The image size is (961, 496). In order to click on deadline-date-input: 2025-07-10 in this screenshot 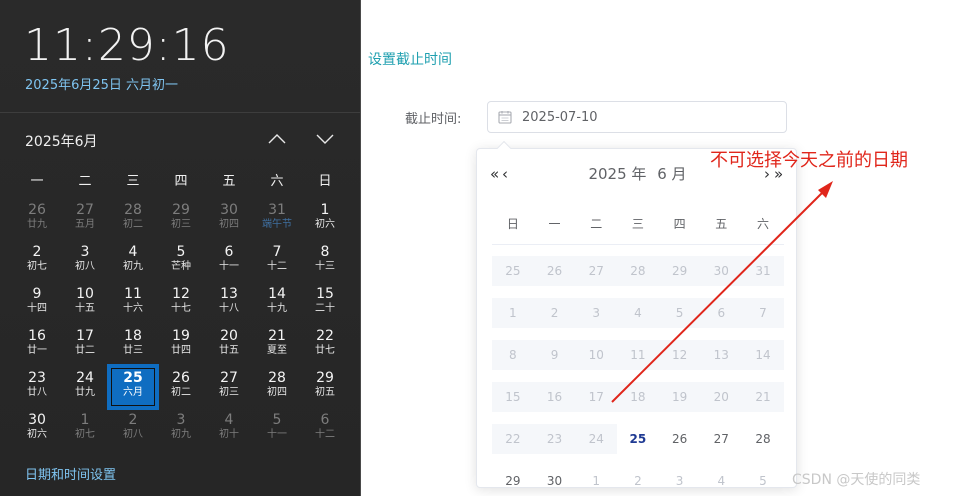, I will do `click(637, 117)`.